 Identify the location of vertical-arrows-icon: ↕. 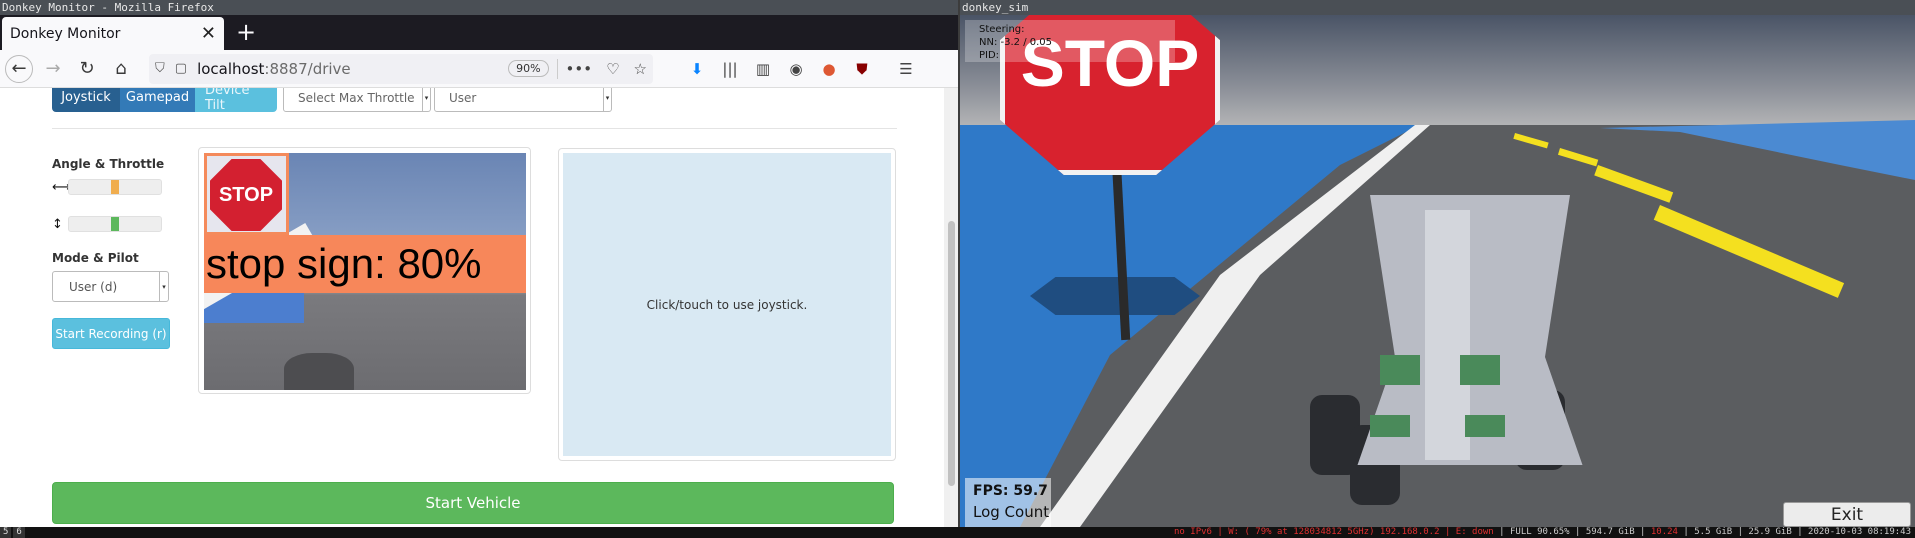
(57, 224).